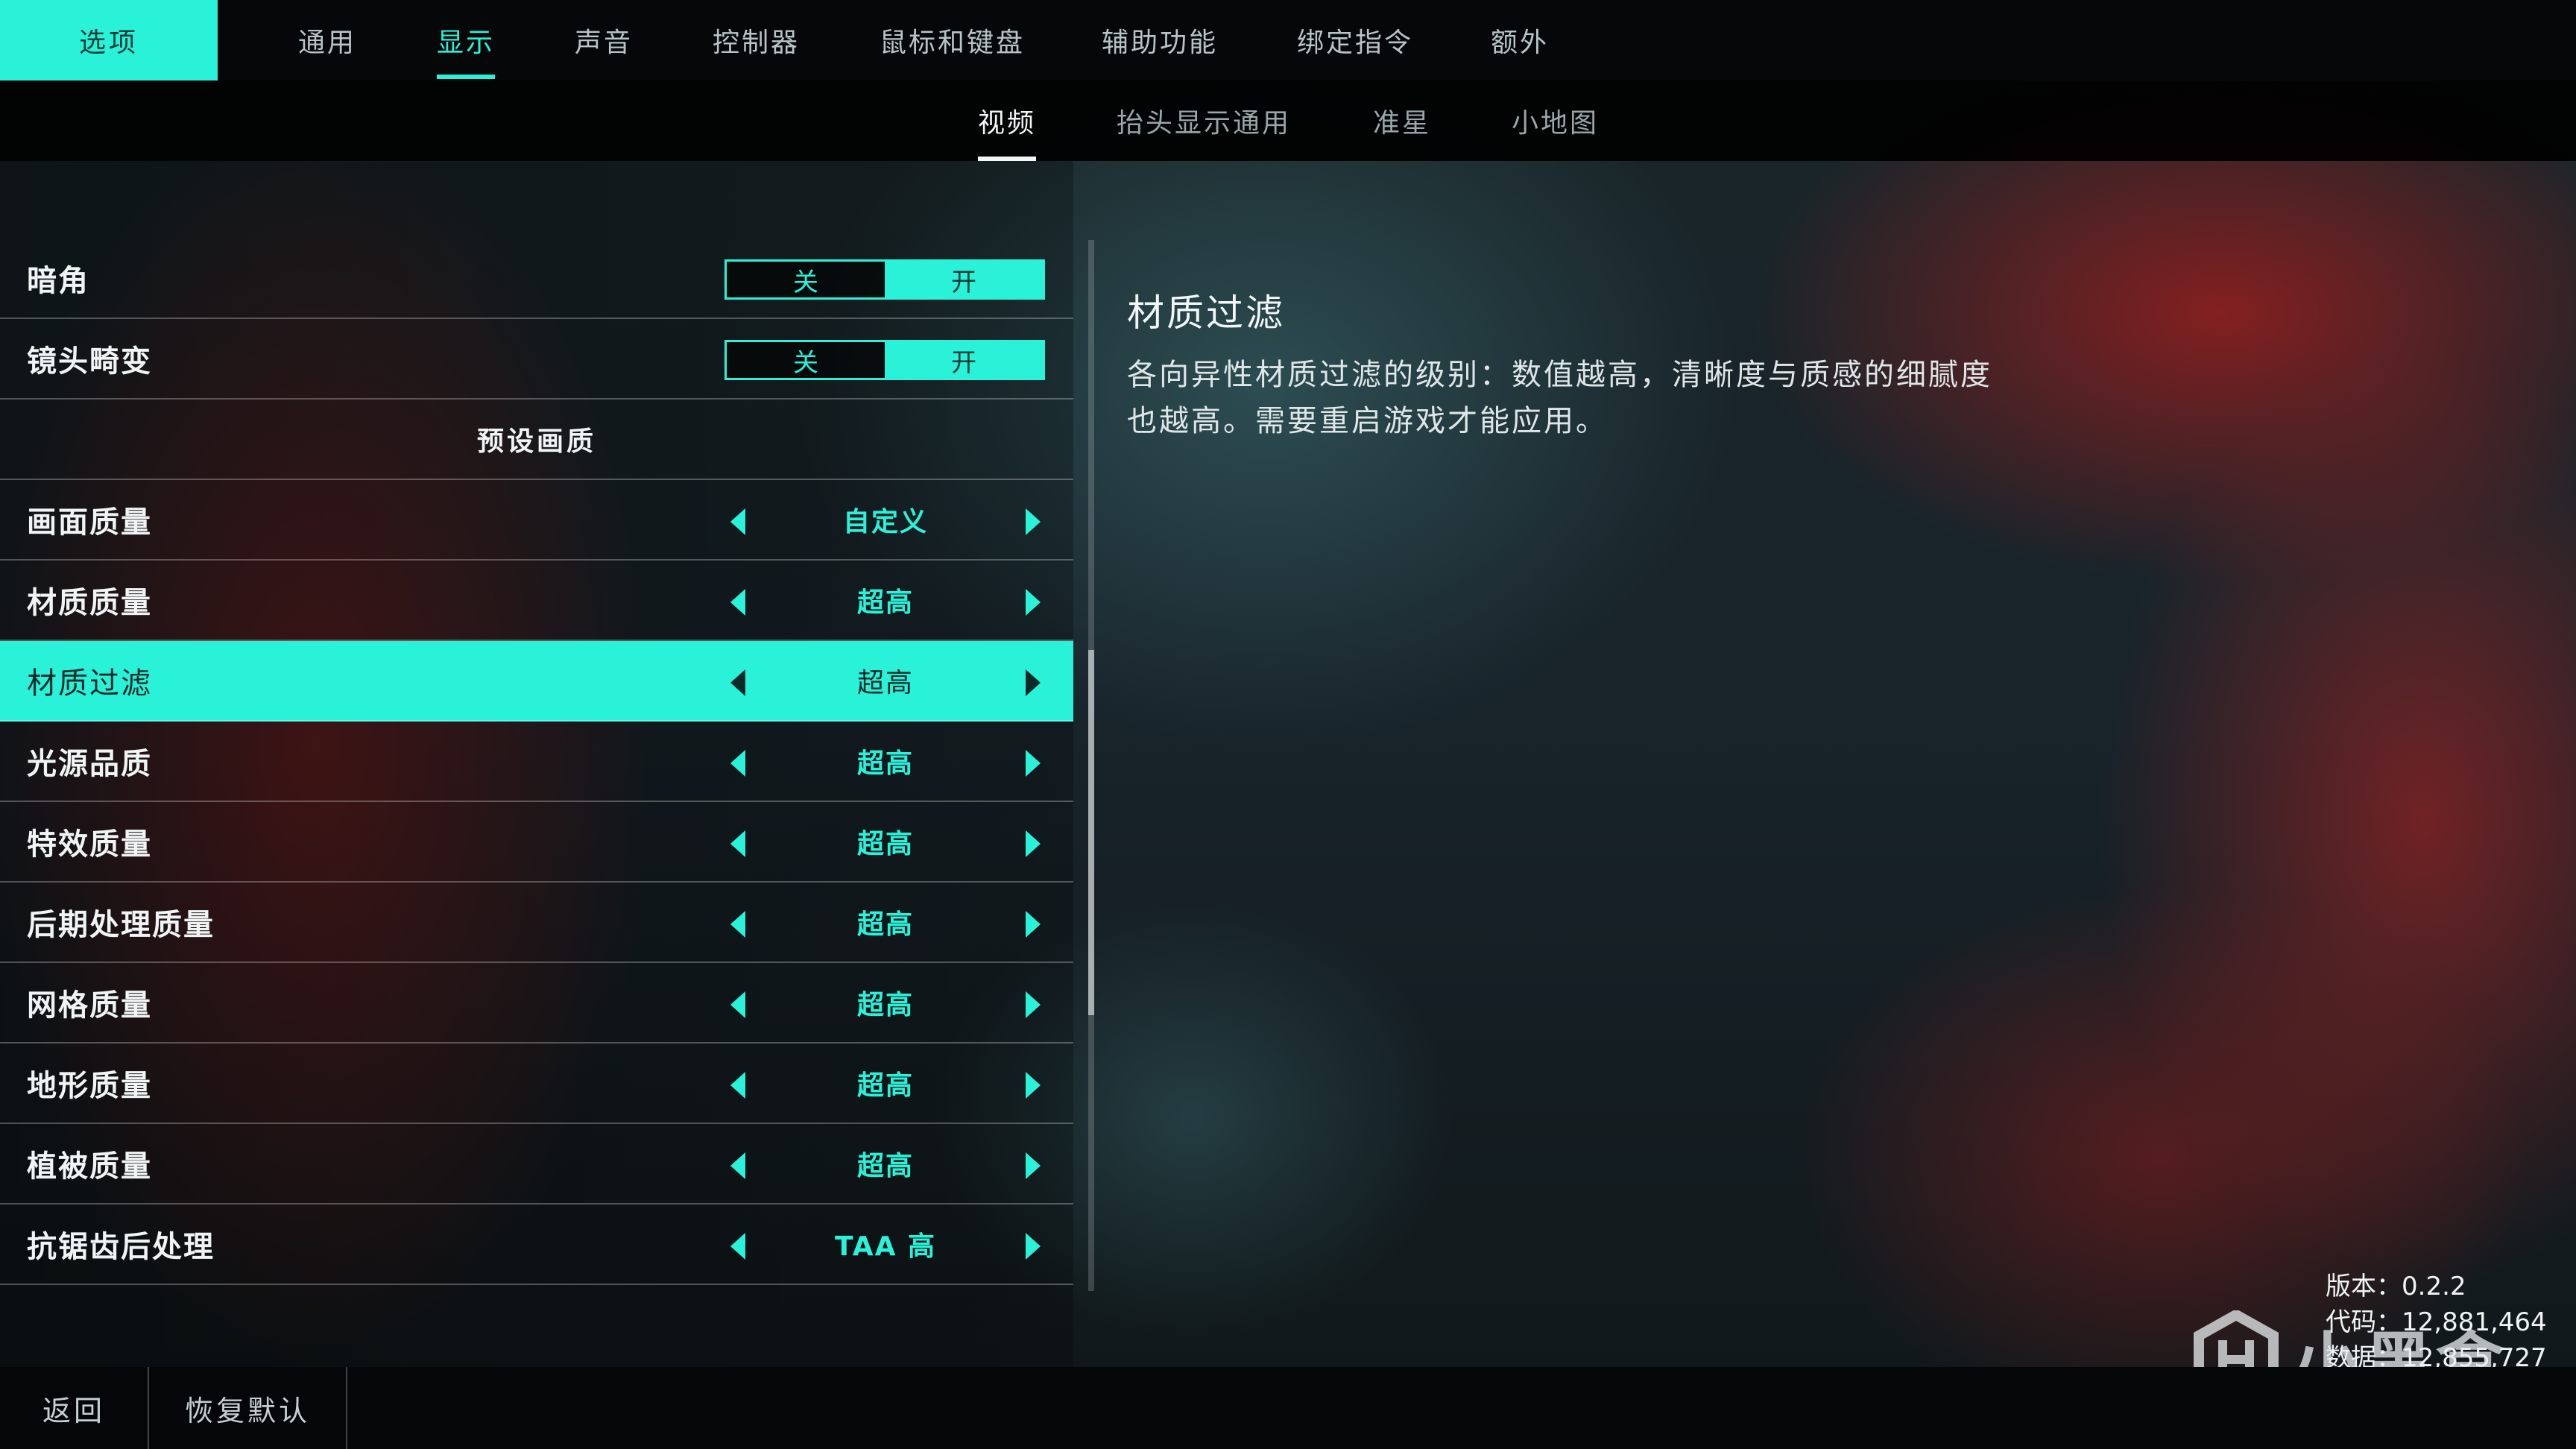 This screenshot has height=1449, width=2576. Describe the element at coordinates (604, 40) in the screenshot. I see `tab-audio: 声音` at that location.